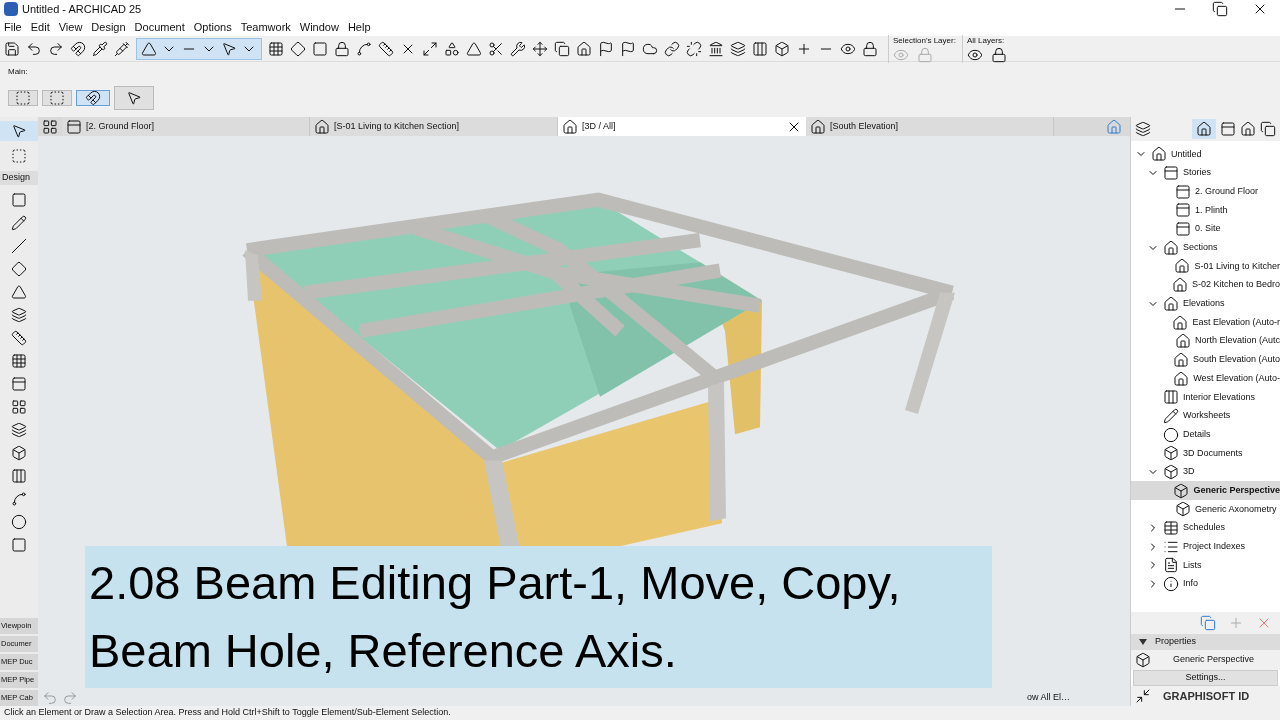 This screenshot has height=720, width=1280. What do you see at coordinates (19, 429) in the screenshot?
I see `skylight-icon` at bounding box center [19, 429].